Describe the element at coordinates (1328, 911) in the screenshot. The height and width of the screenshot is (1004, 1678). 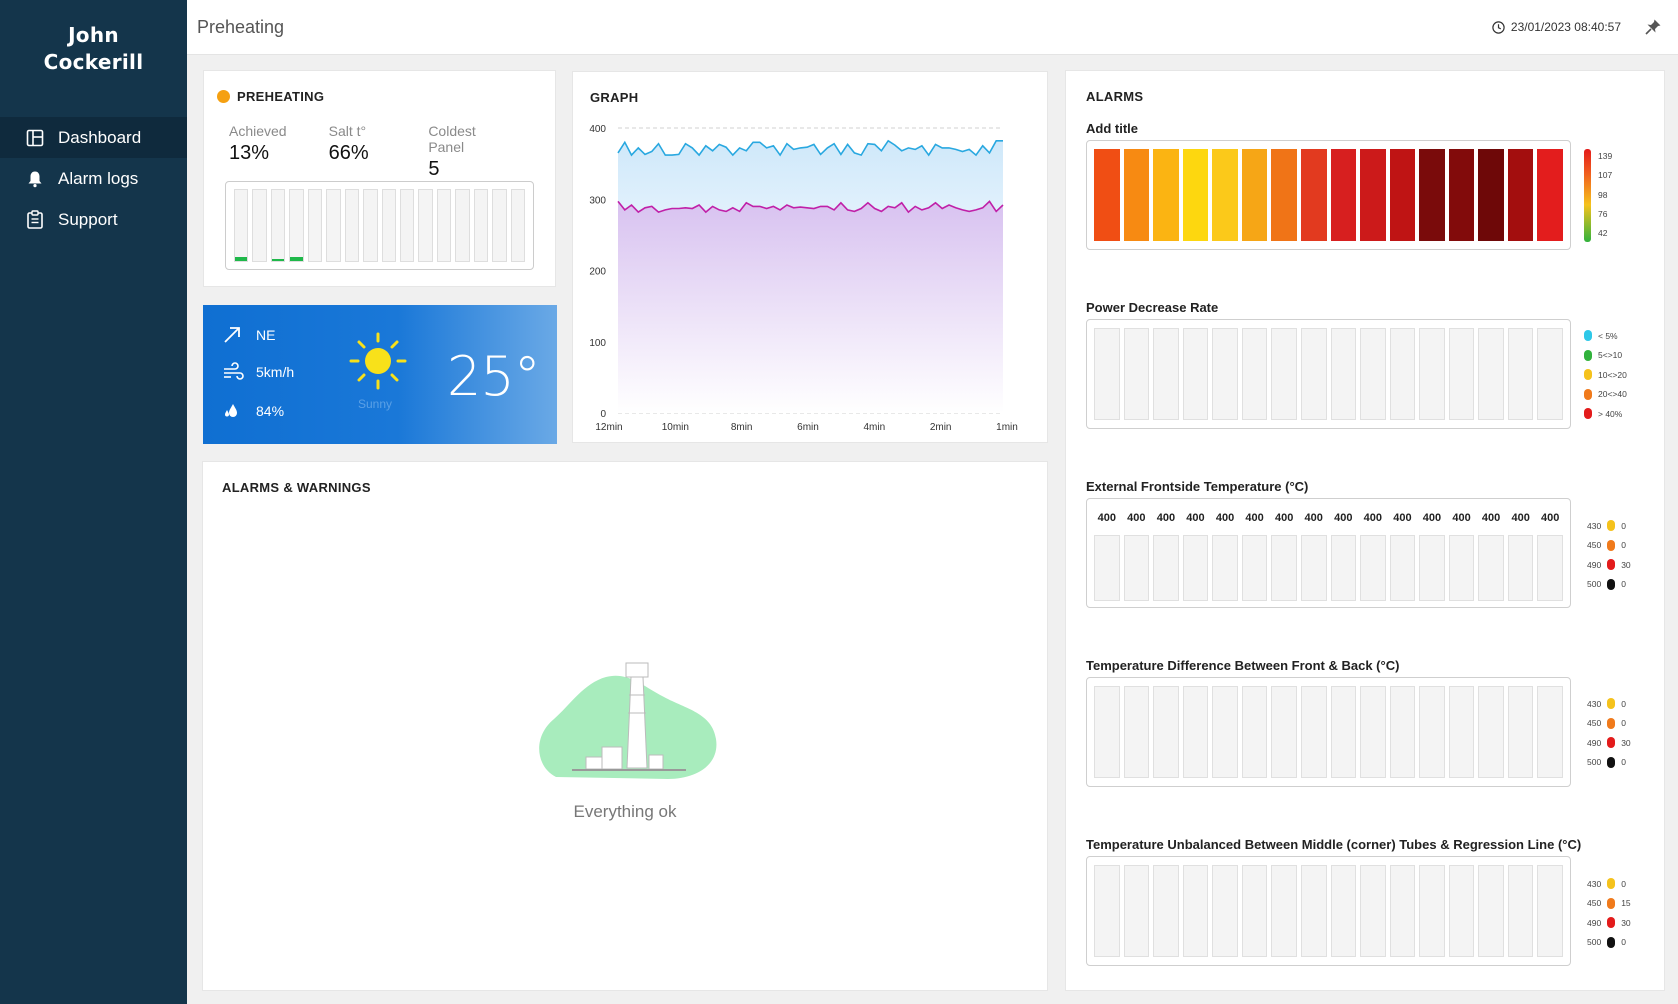
I see `temp-unbalanced-bars` at that location.